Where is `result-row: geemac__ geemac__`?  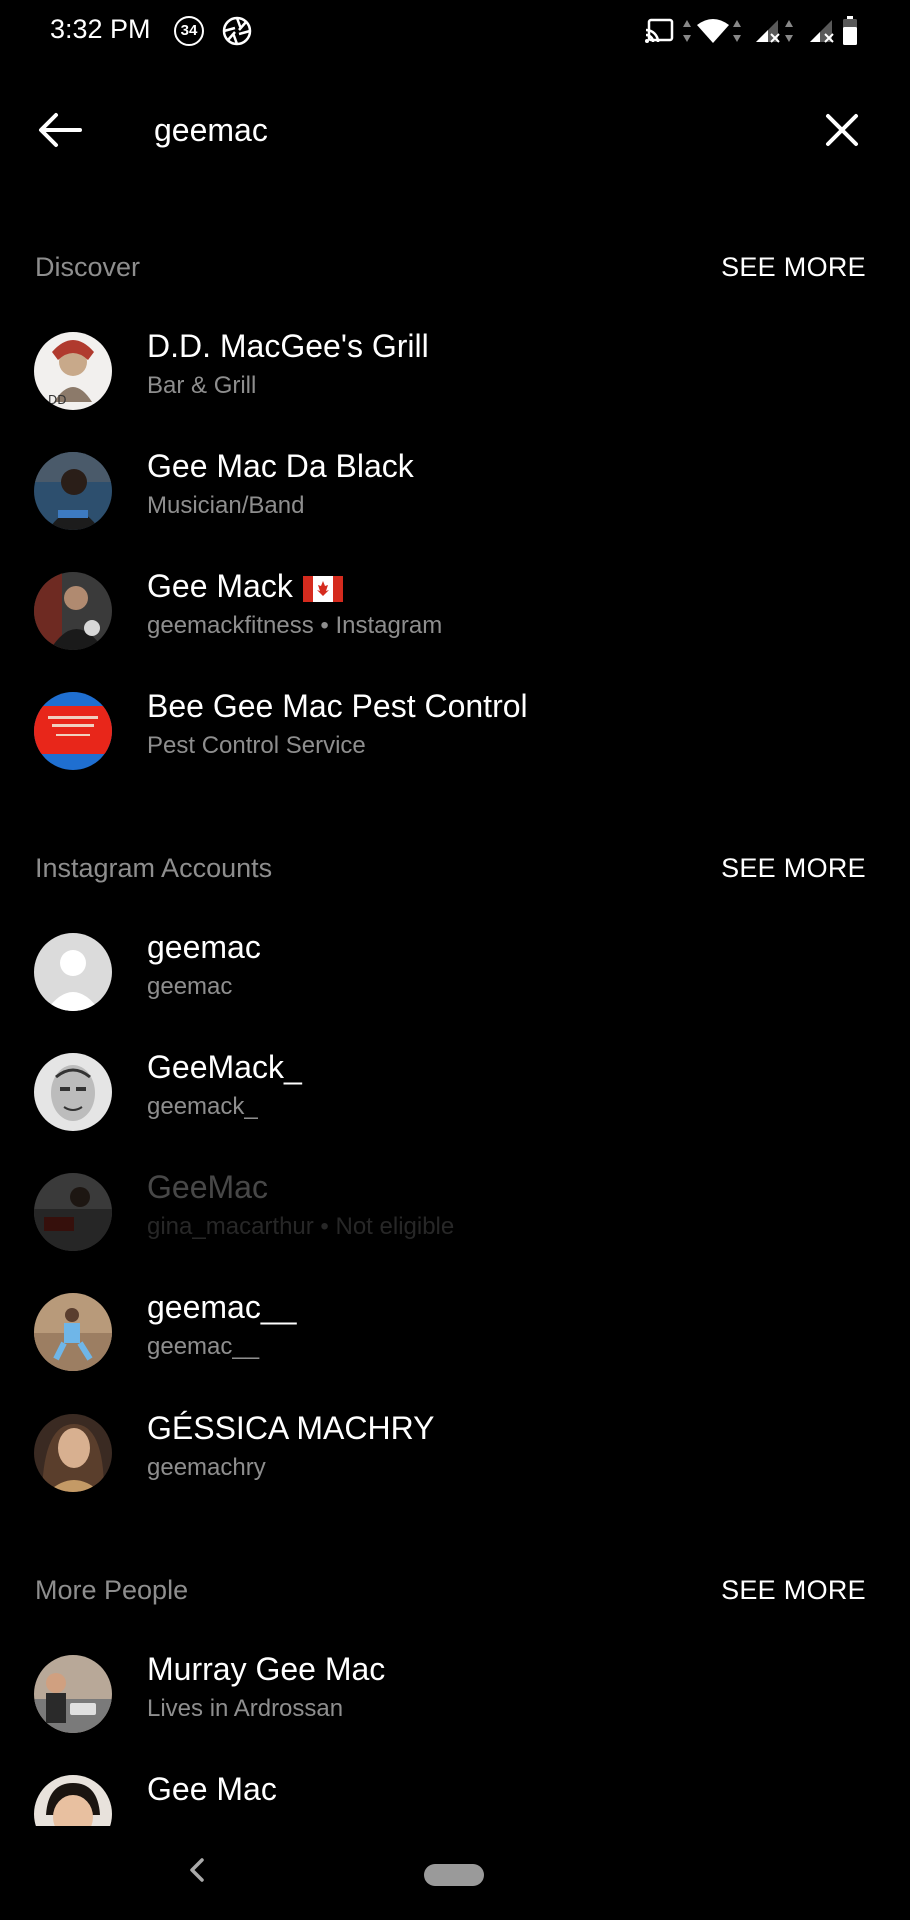
result-row: geemac__ geemac__ is located at coordinates (455, 1330).